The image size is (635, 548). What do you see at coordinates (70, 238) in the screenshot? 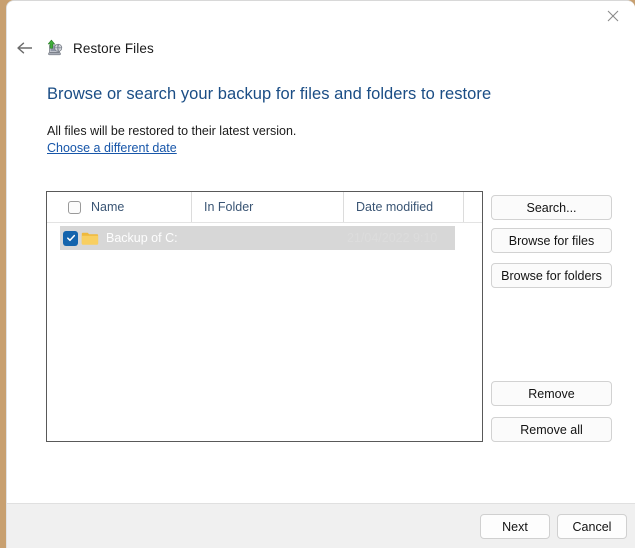
I see `row-checkbox-checked` at bounding box center [70, 238].